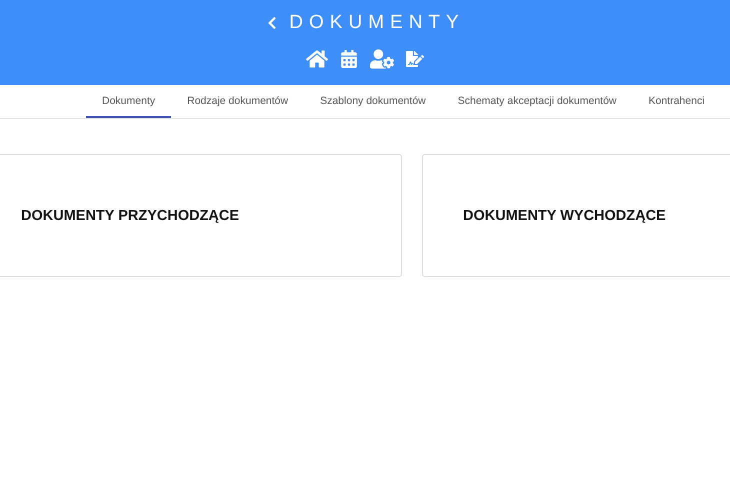  Describe the element at coordinates (382, 59) in the screenshot. I see `user-settings-icon` at that location.